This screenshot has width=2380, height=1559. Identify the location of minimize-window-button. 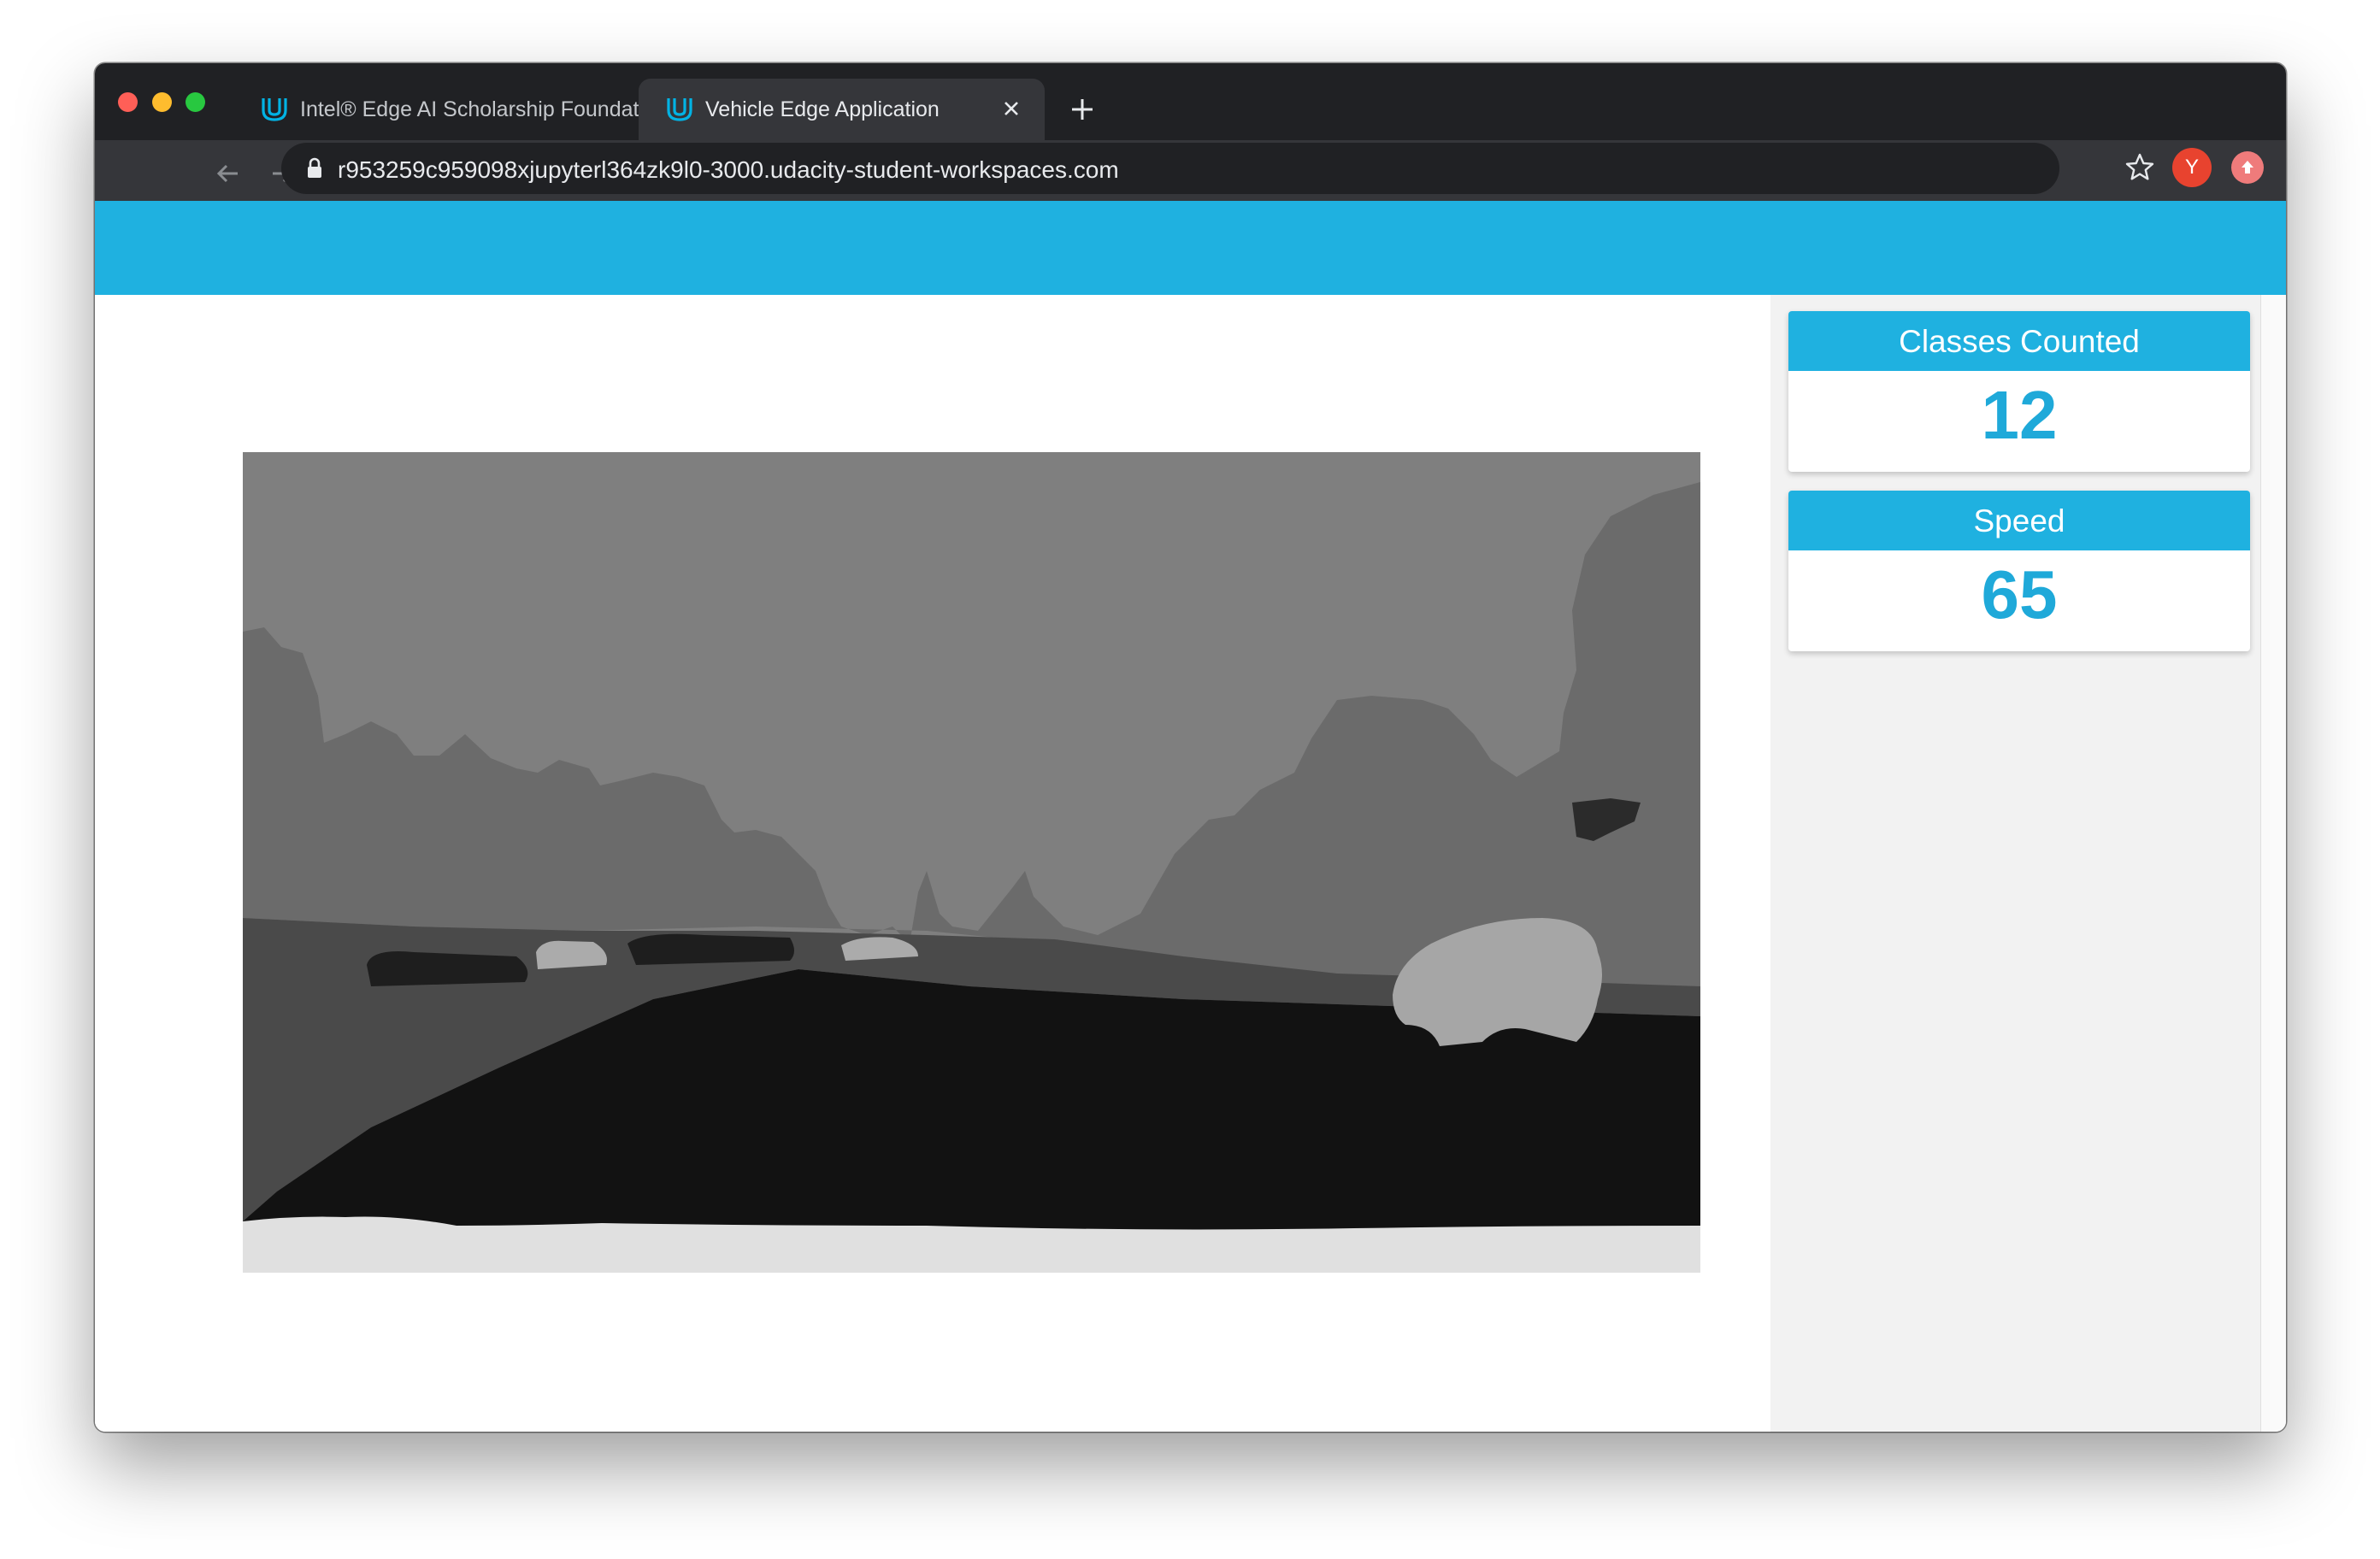
(162, 102).